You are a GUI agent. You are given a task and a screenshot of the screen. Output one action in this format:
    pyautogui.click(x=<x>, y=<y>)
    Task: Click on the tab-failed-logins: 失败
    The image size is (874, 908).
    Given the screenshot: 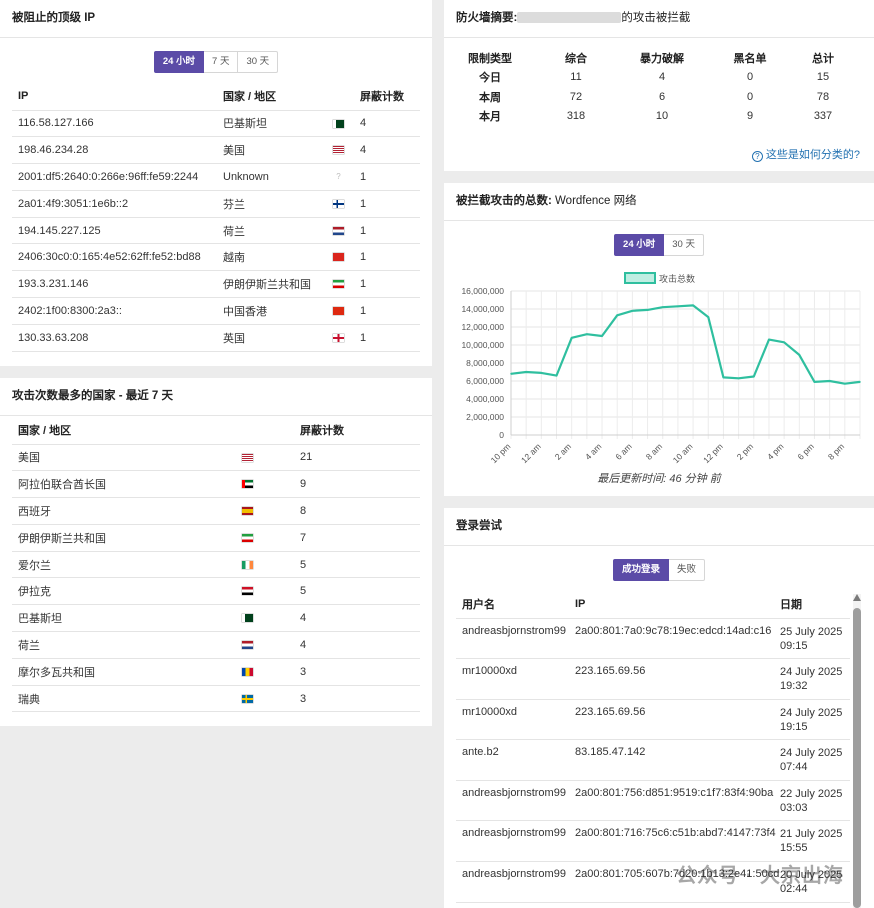 What is the action you would take?
    pyautogui.click(x=687, y=570)
    